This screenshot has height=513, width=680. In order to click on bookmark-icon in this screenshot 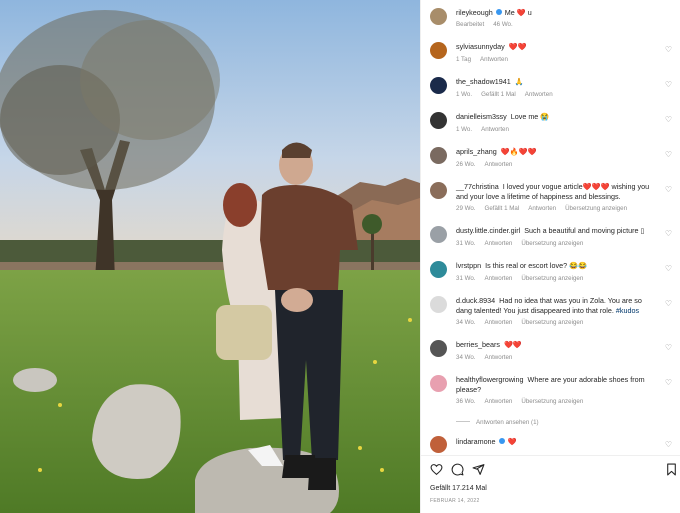, I will do `click(671, 469)`.